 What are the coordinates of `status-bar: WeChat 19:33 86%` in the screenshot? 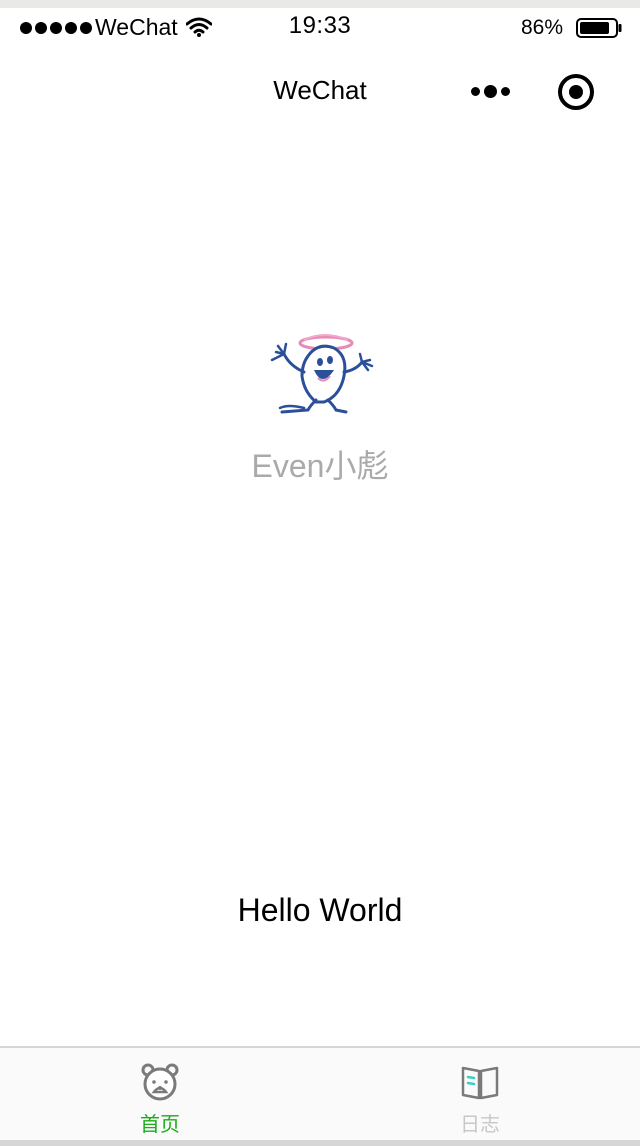 It's located at (320, 27).